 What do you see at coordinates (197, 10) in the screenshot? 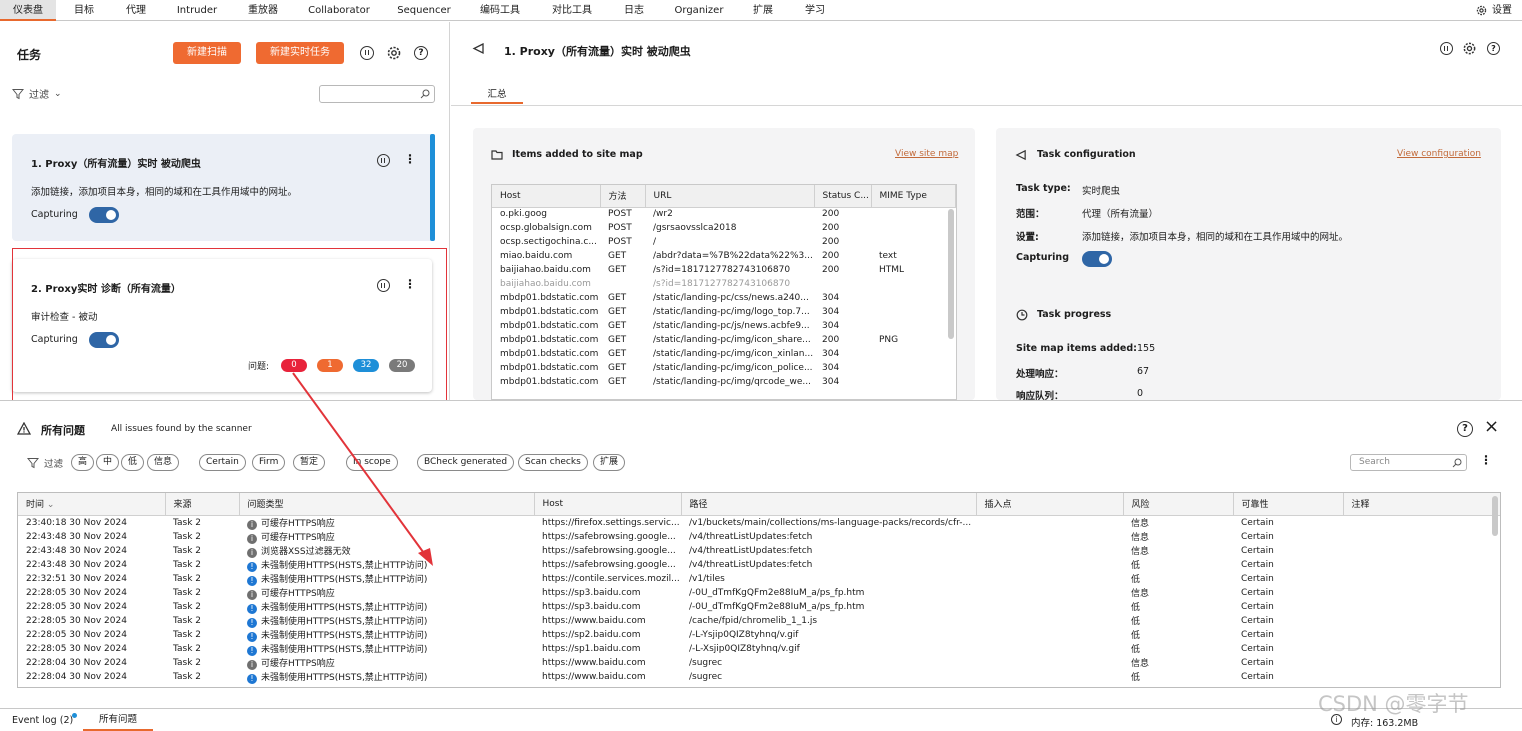
I see `tab-intruder: Intruder` at bounding box center [197, 10].